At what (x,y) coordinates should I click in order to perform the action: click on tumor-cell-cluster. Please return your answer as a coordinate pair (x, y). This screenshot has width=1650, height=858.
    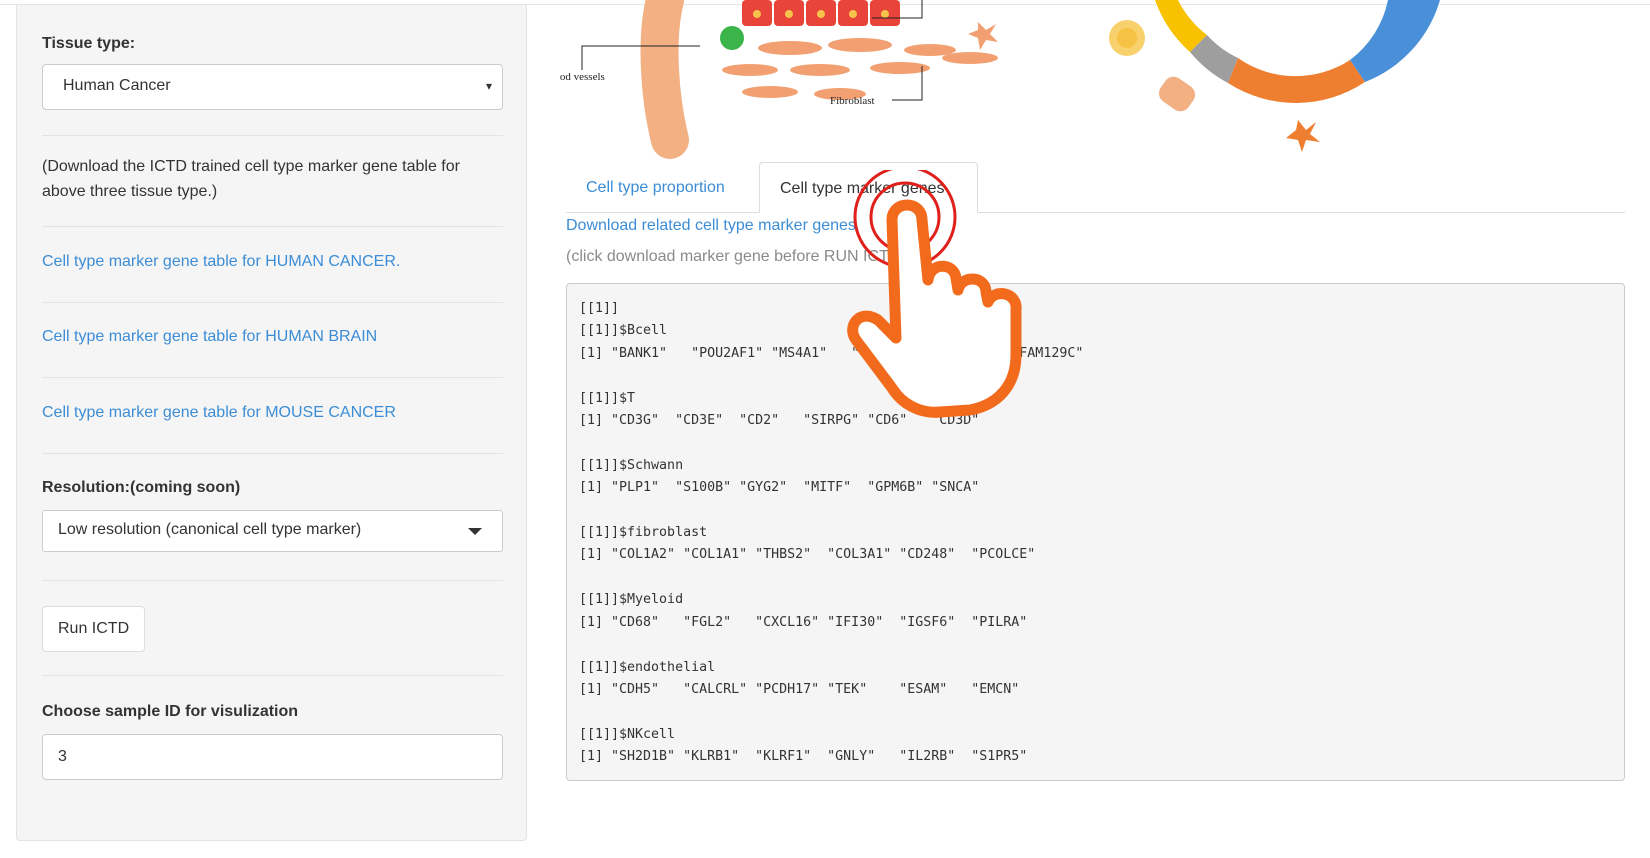
    Looking at the image, I should click on (821, 13).